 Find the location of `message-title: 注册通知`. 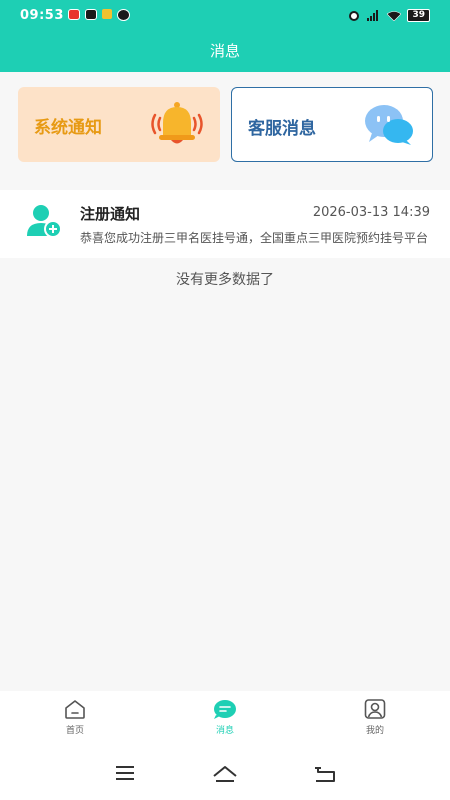

message-title: 注册通知 is located at coordinates (110, 214).